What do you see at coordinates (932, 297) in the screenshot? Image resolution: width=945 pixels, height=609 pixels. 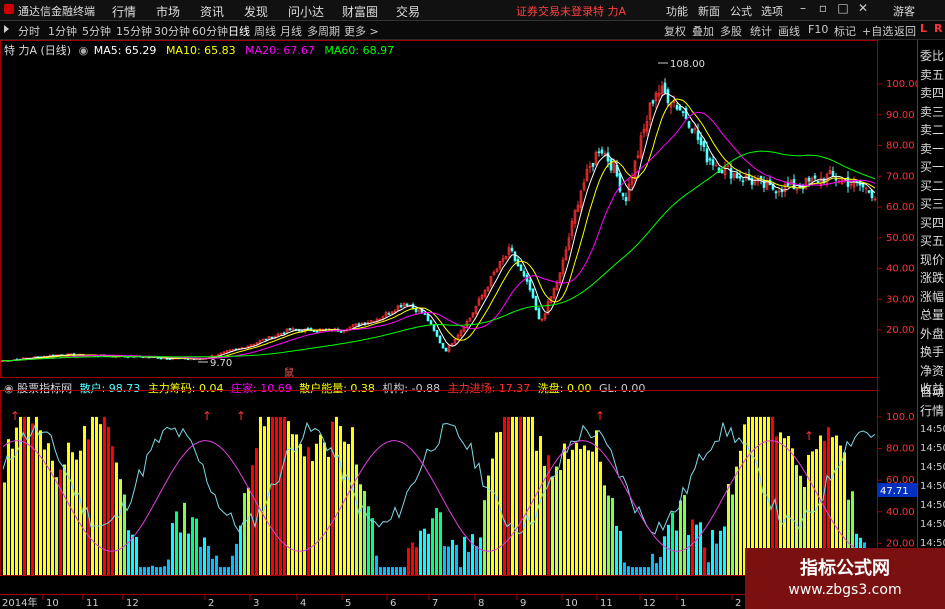 I see `panel-field-13: 涨幅` at bounding box center [932, 297].